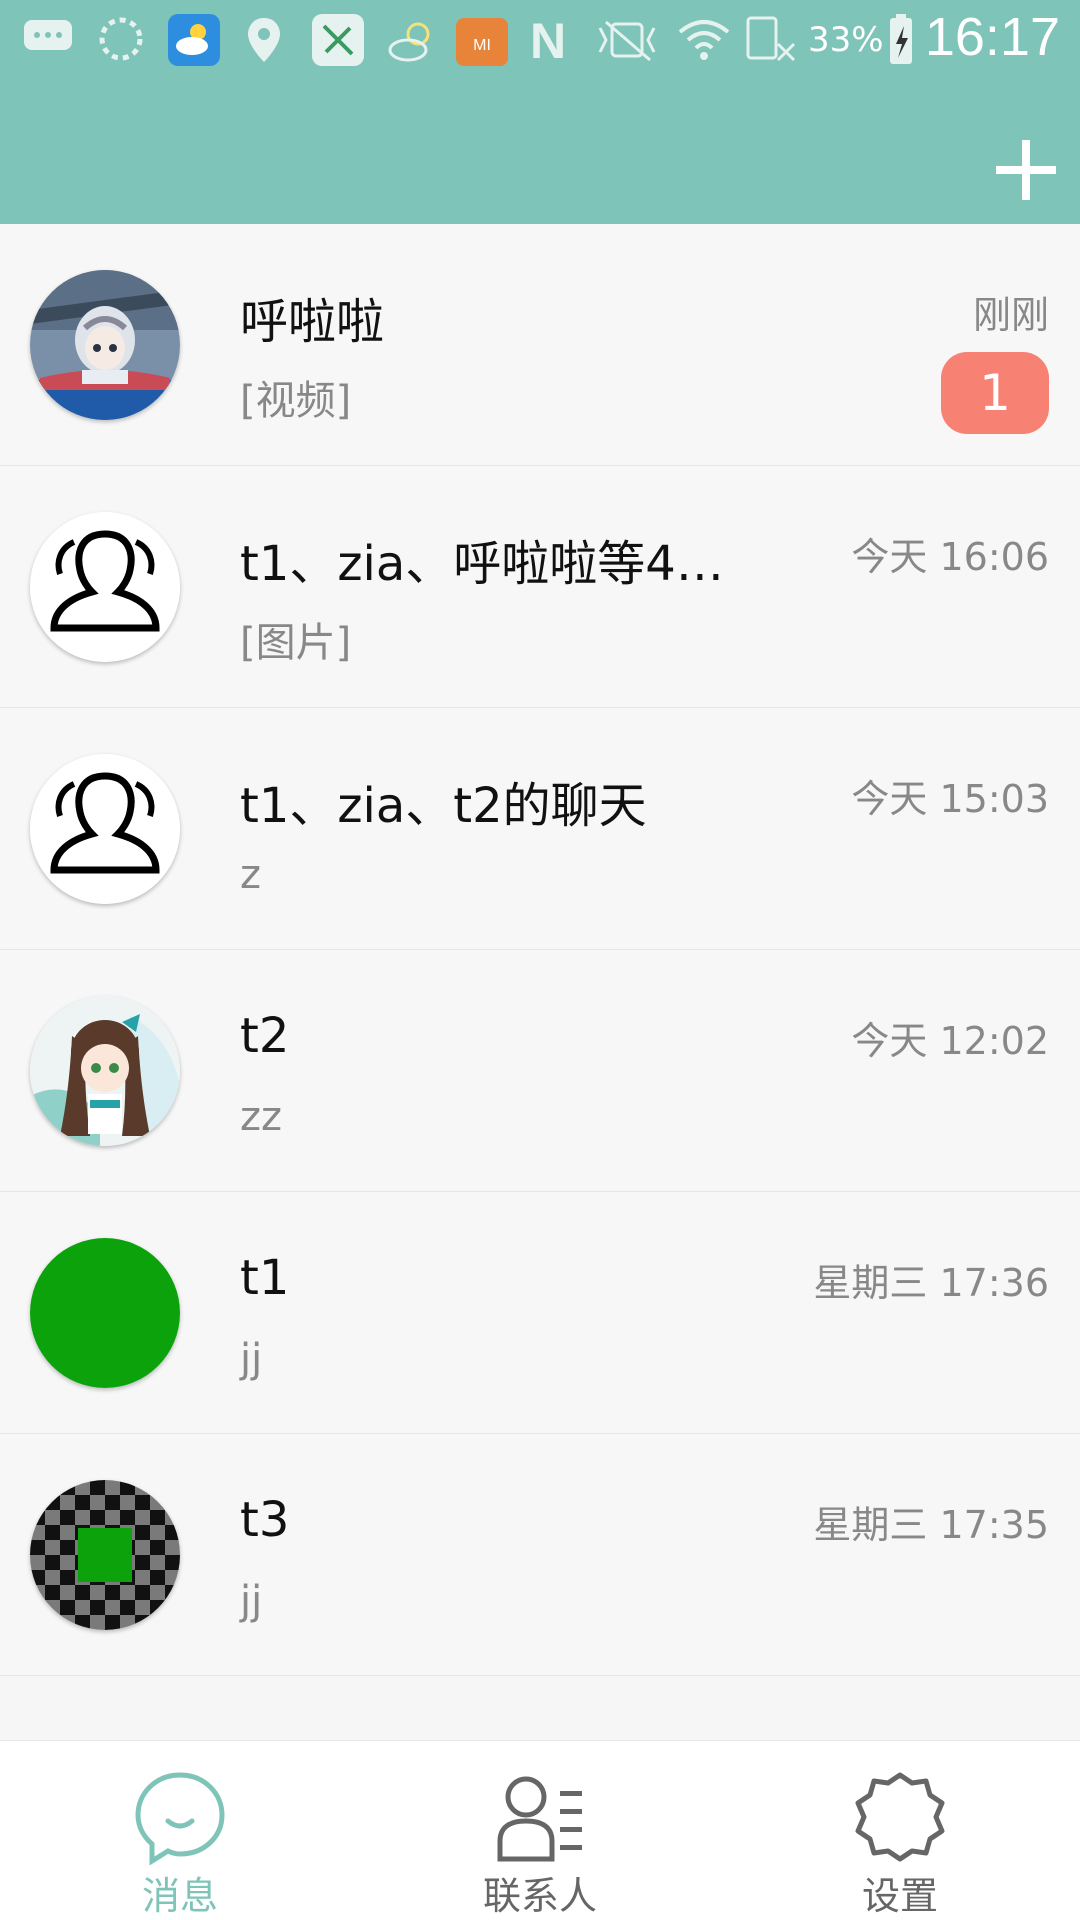 The width and height of the screenshot is (1080, 1920). I want to click on green-circle-avatar, so click(105, 1313).